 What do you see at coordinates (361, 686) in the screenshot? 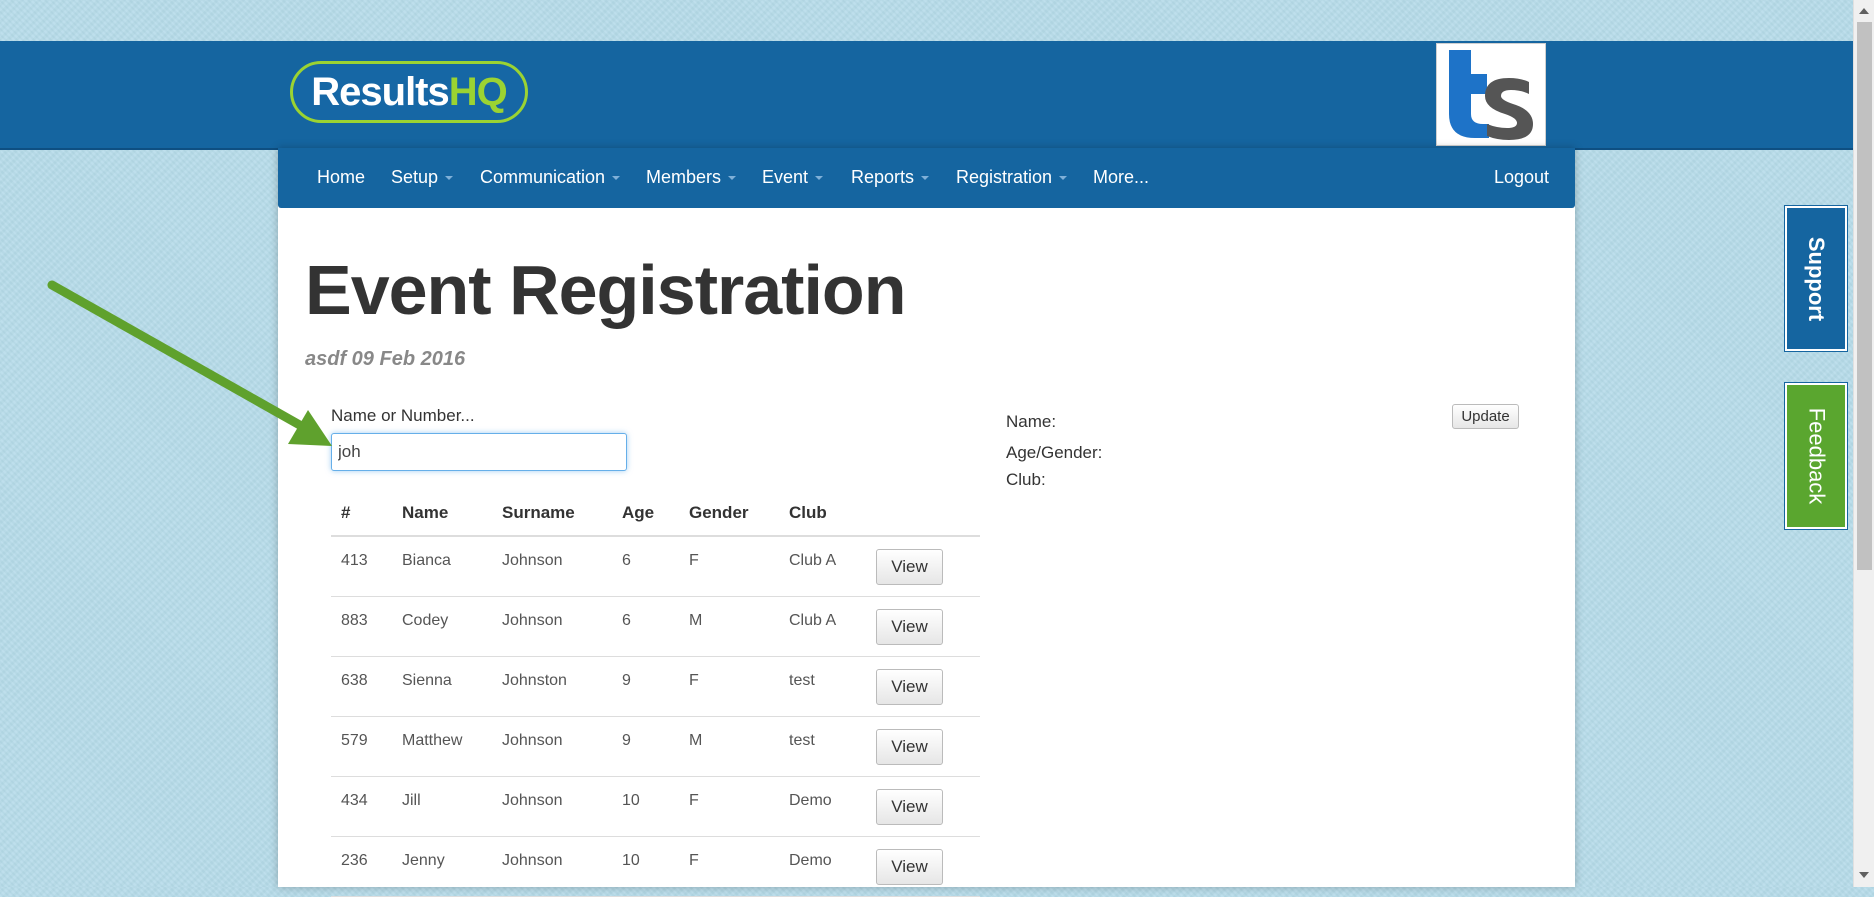
I see `cell-number: 638` at bounding box center [361, 686].